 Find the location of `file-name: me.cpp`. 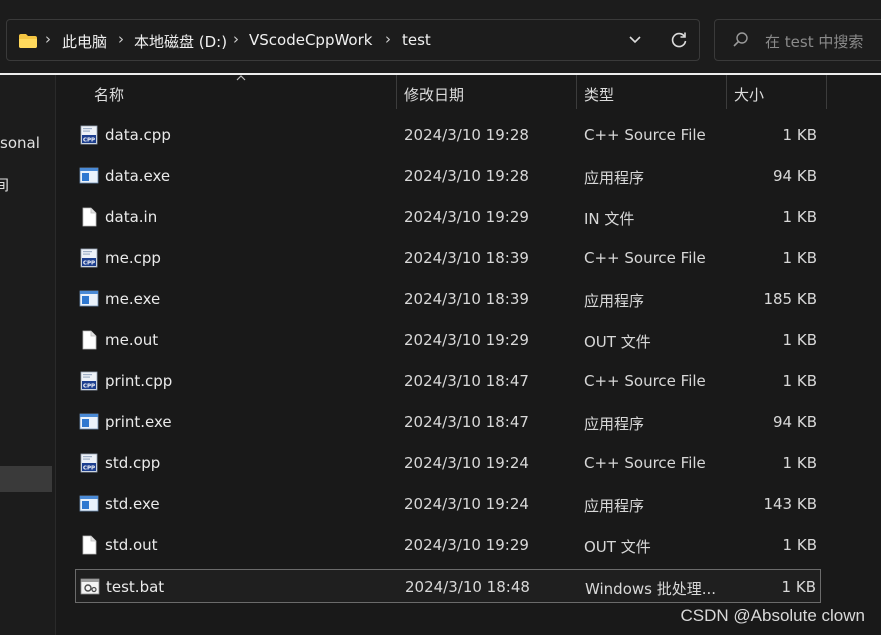

file-name: me.cpp is located at coordinates (133, 258).